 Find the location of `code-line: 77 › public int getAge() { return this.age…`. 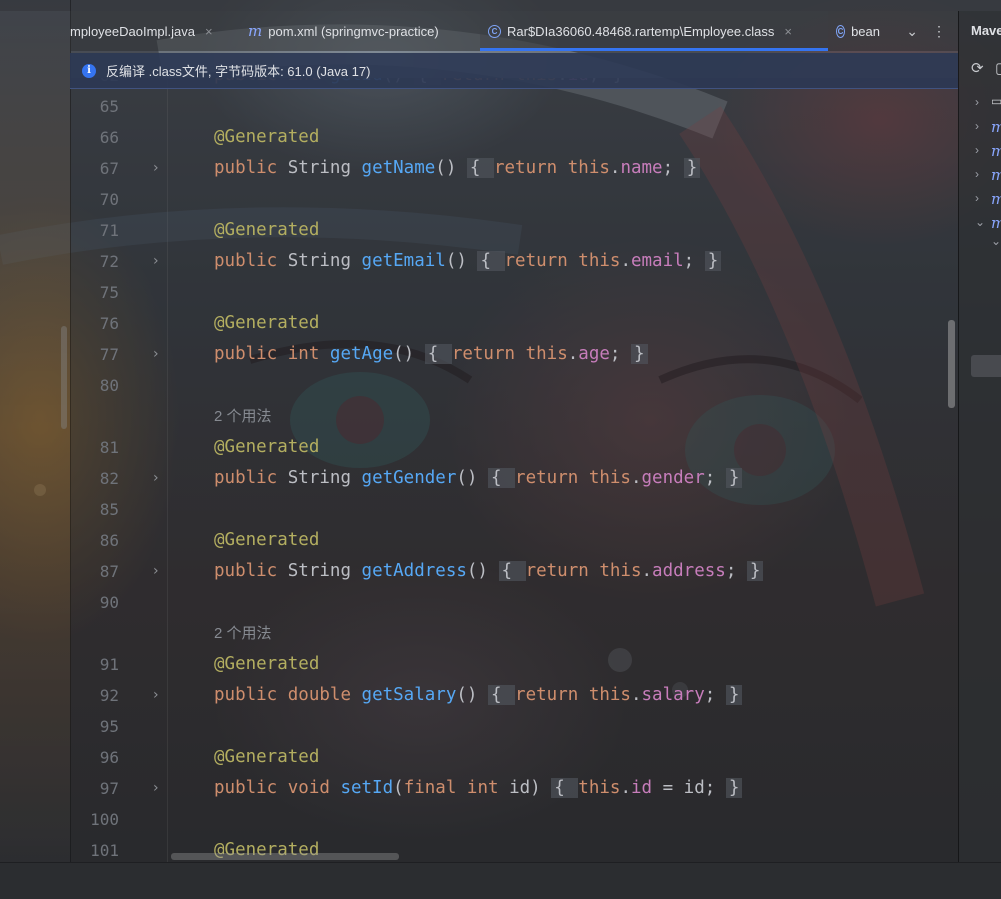

code-line: 77 › public int getAge() { return this.age… is located at coordinates (514, 354).